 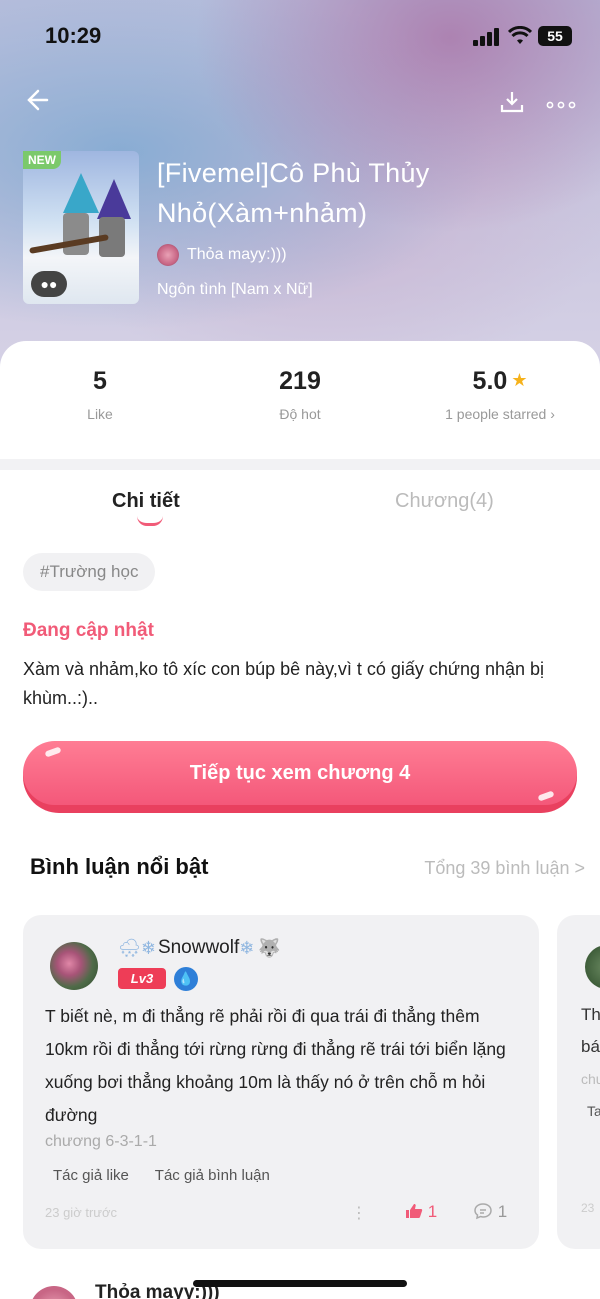 I want to click on new-badge: NEW, so click(x=42, y=160).